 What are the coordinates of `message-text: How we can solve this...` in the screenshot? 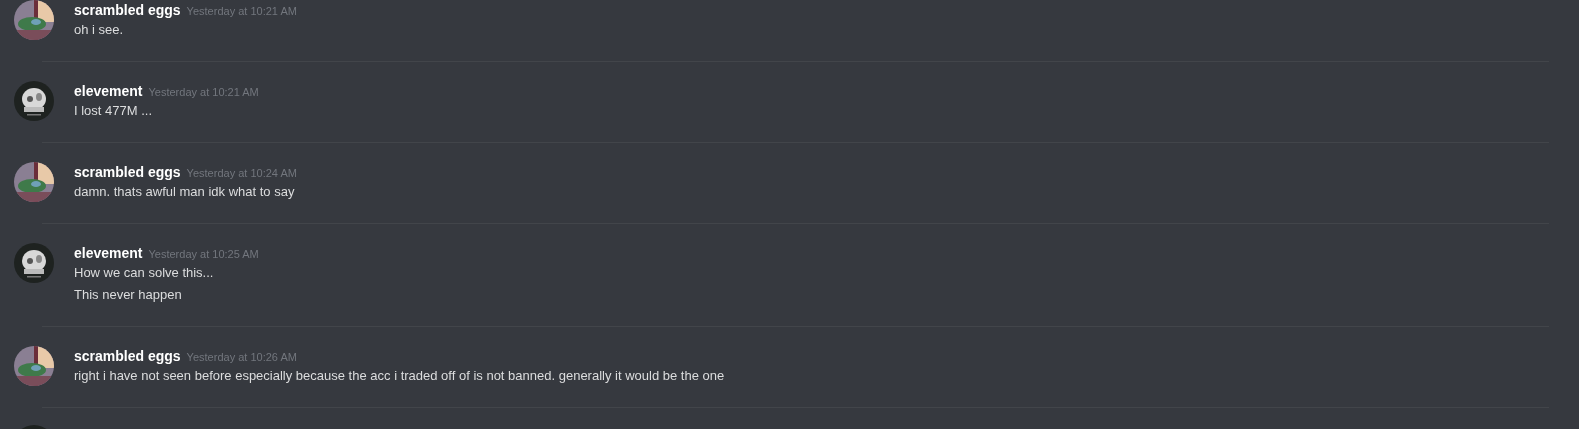 It's located at (144, 273).